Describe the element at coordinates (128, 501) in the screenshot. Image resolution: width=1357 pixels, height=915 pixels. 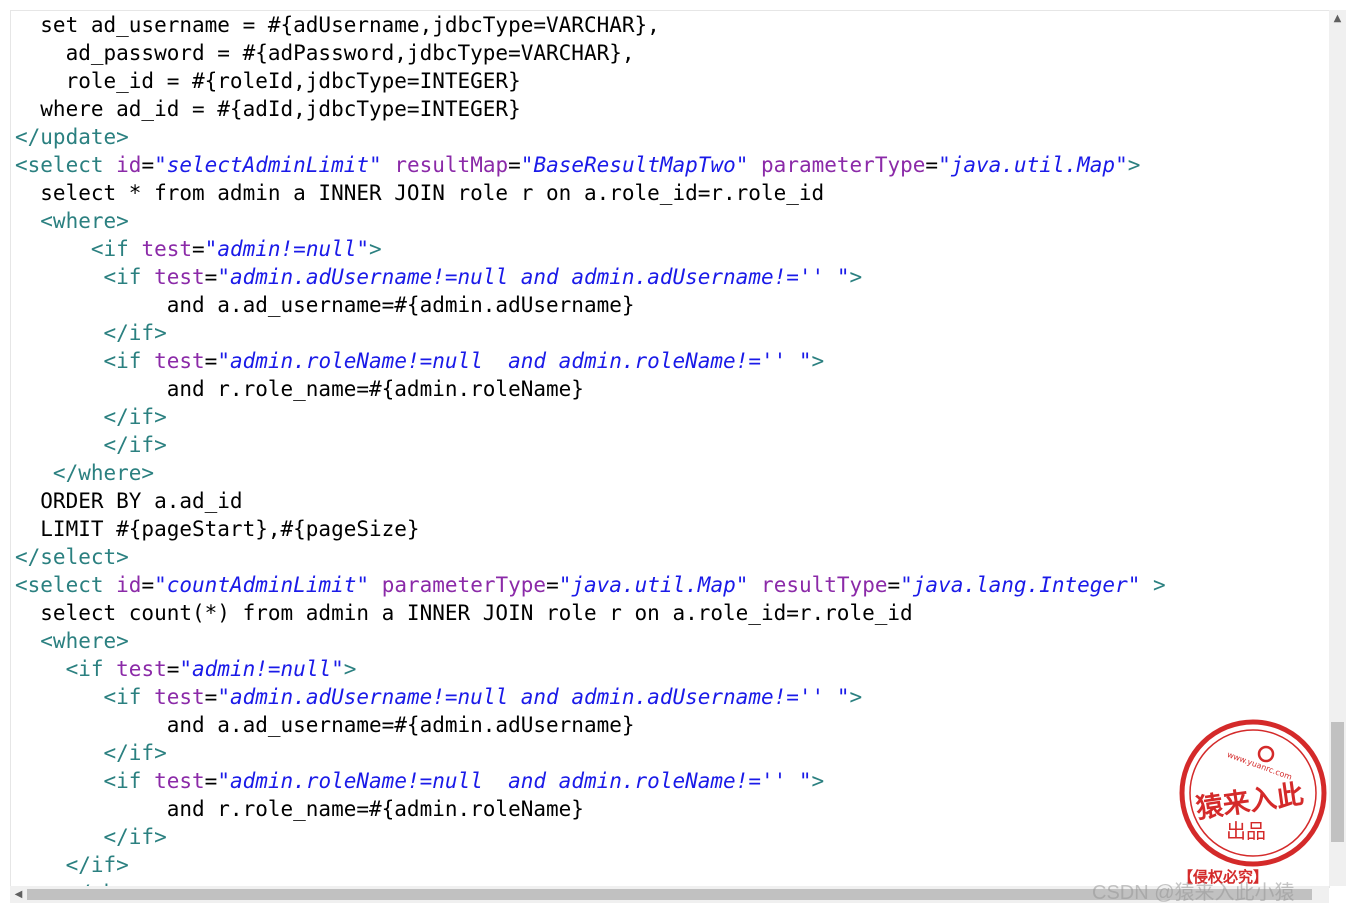
I see `code-line: ORDER BY a.ad_id` at that location.